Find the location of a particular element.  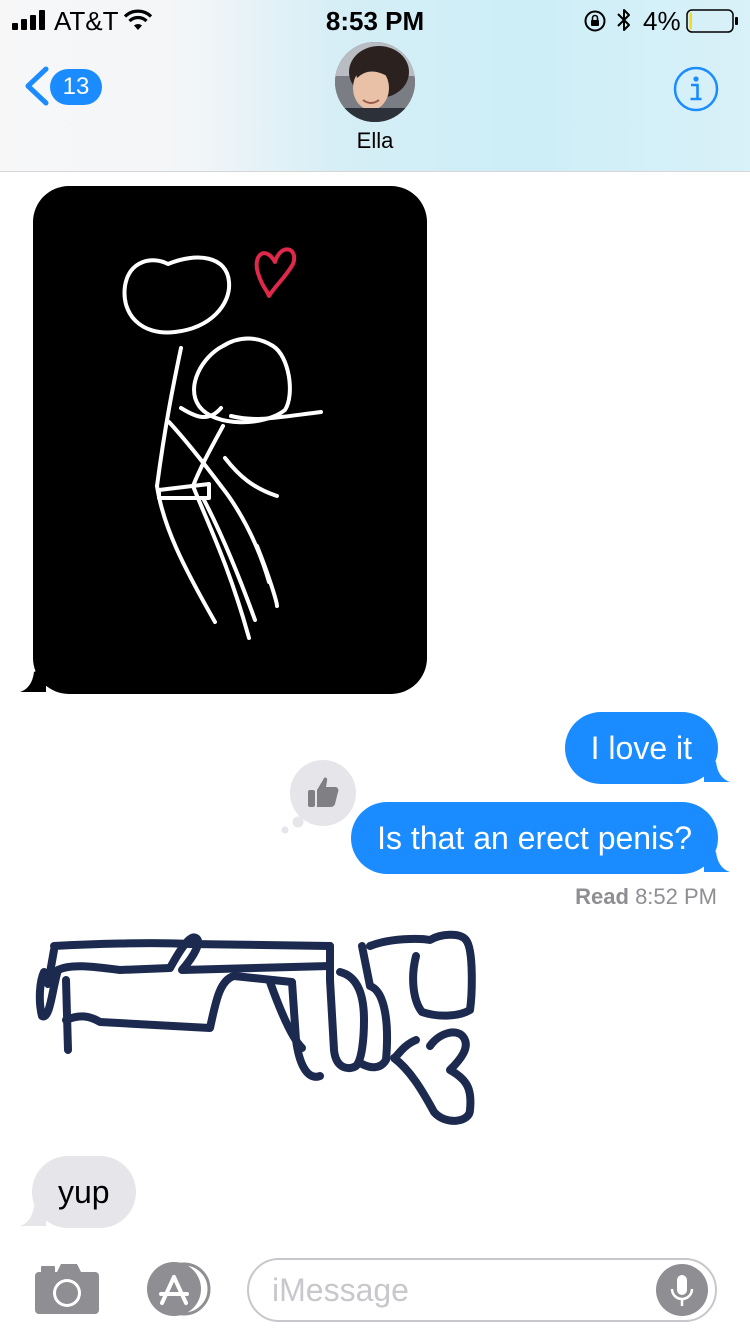

incoming-sketch-message is located at coordinates (260, 1025).